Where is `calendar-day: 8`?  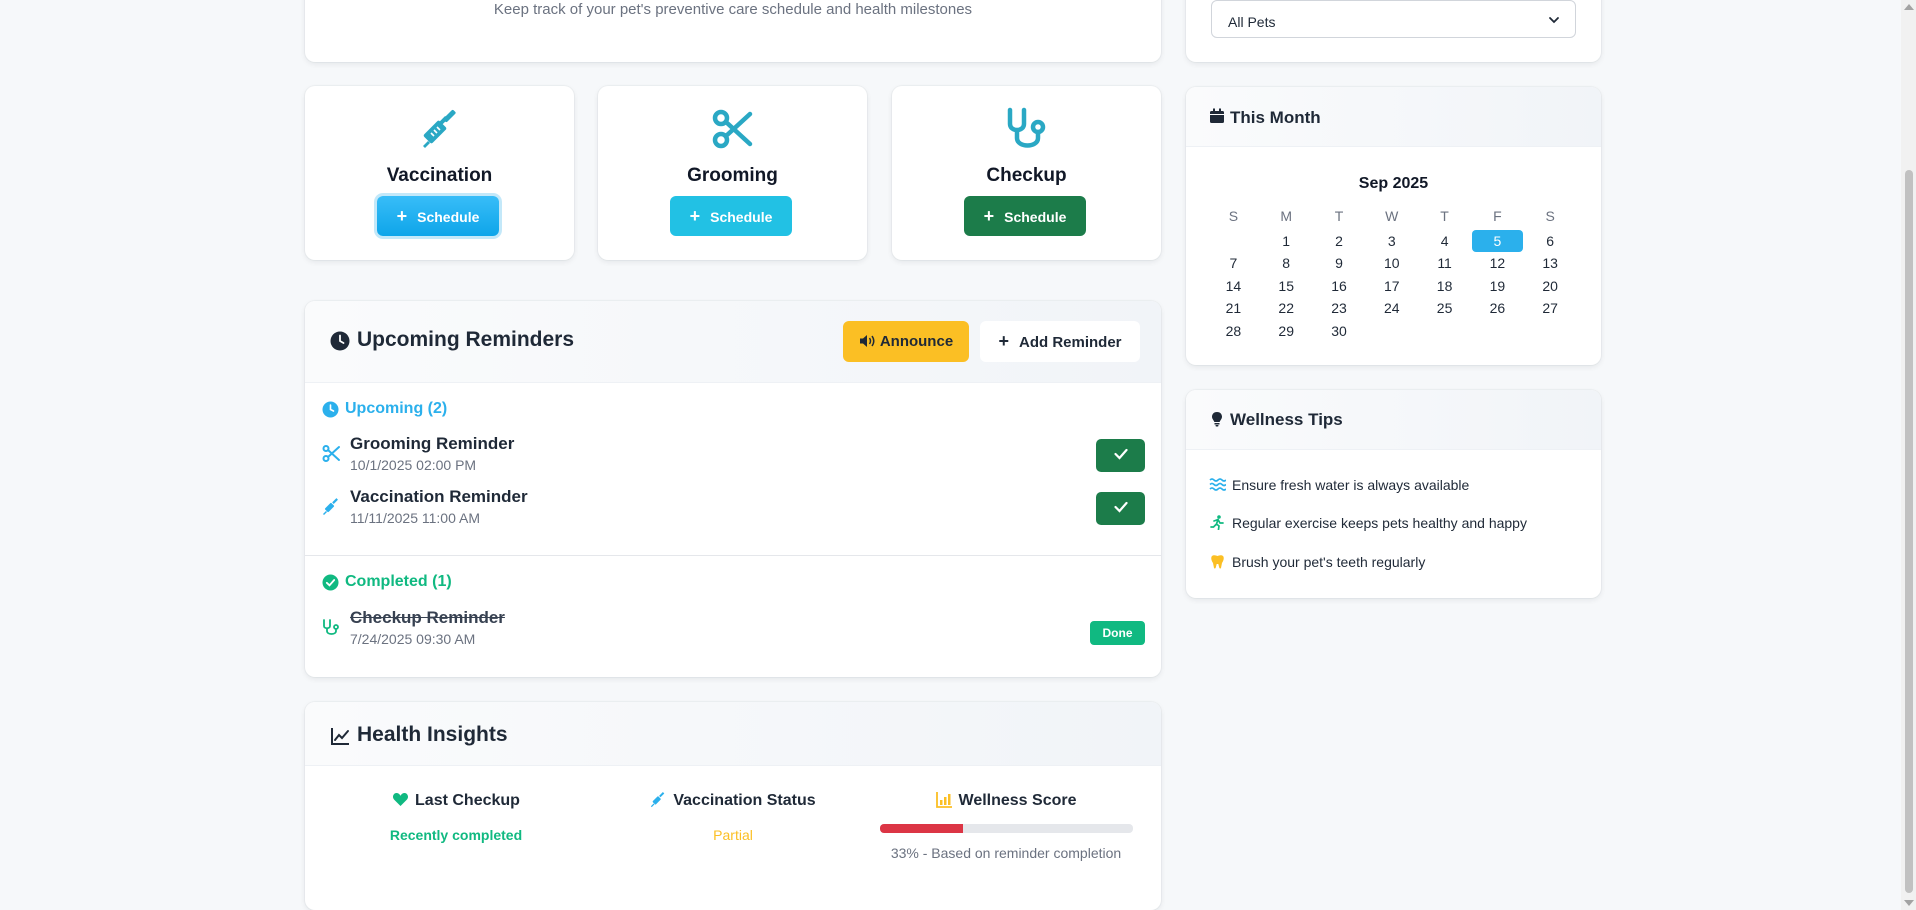 calendar-day: 8 is located at coordinates (1286, 263).